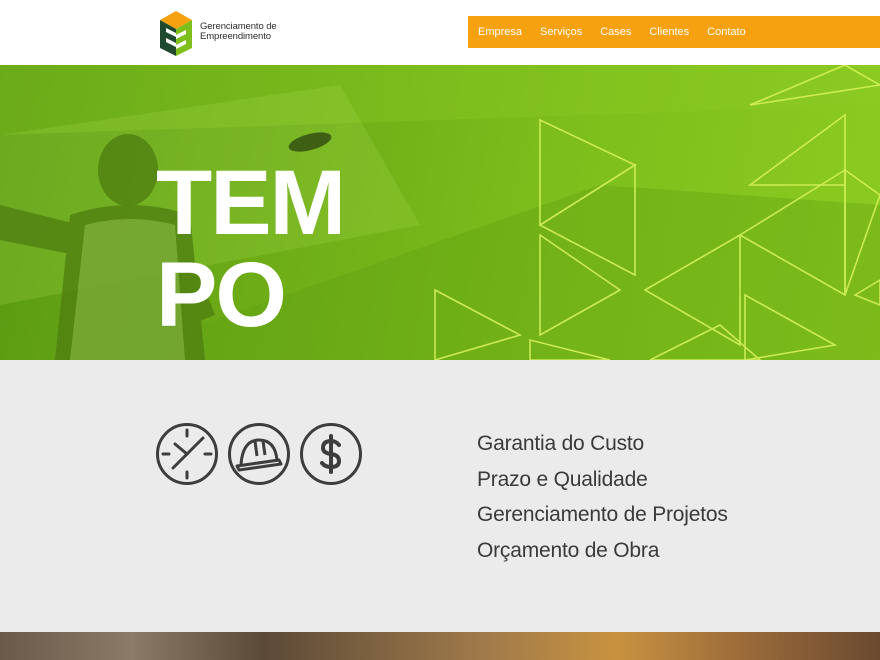 This screenshot has height=660, width=880. Describe the element at coordinates (726, 32) in the screenshot. I see `nav-item-contato: Contato` at that location.